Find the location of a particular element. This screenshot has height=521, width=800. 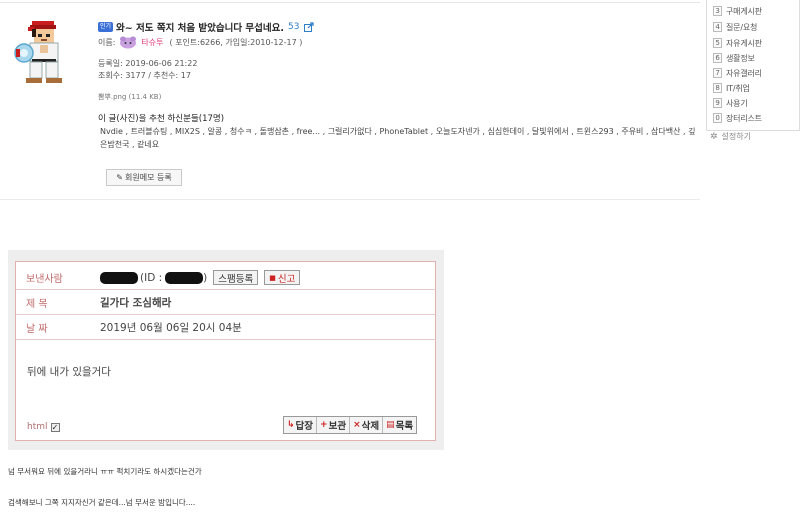

list-button: ▤ 목록 is located at coordinates (399, 425).